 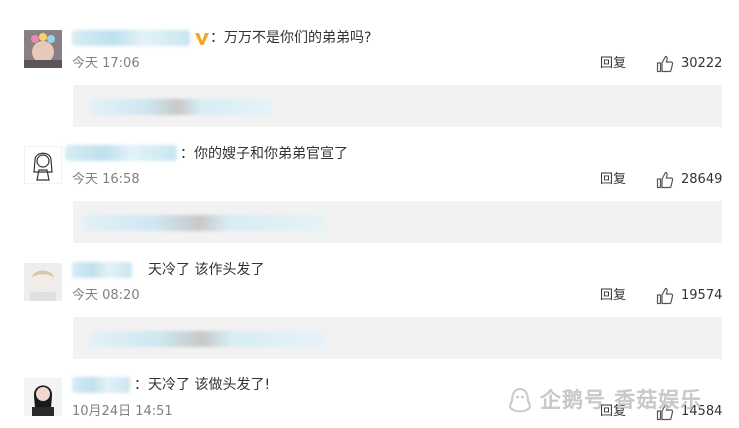 What do you see at coordinates (106, 63) in the screenshot?
I see `comment-time: 今天 17:06` at bounding box center [106, 63].